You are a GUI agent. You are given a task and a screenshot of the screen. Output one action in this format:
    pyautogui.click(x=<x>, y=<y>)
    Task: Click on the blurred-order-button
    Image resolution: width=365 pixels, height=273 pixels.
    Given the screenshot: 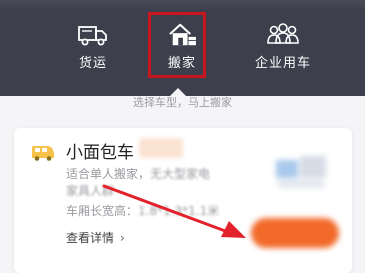 What is the action you would take?
    pyautogui.click(x=295, y=233)
    